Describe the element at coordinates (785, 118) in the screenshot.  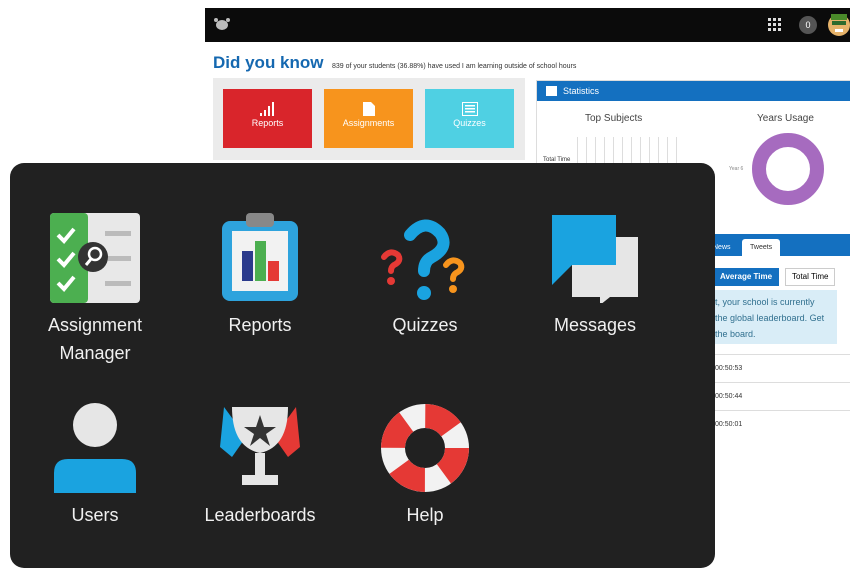
I see `years-usage-title: Years Usage` at that location.